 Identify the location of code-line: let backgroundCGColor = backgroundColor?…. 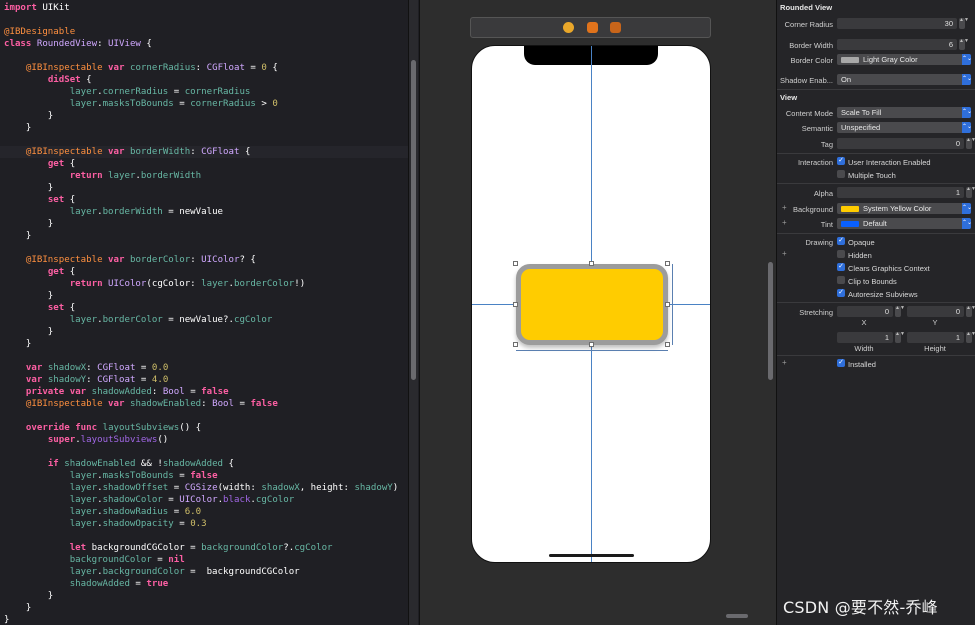
(206, 548).